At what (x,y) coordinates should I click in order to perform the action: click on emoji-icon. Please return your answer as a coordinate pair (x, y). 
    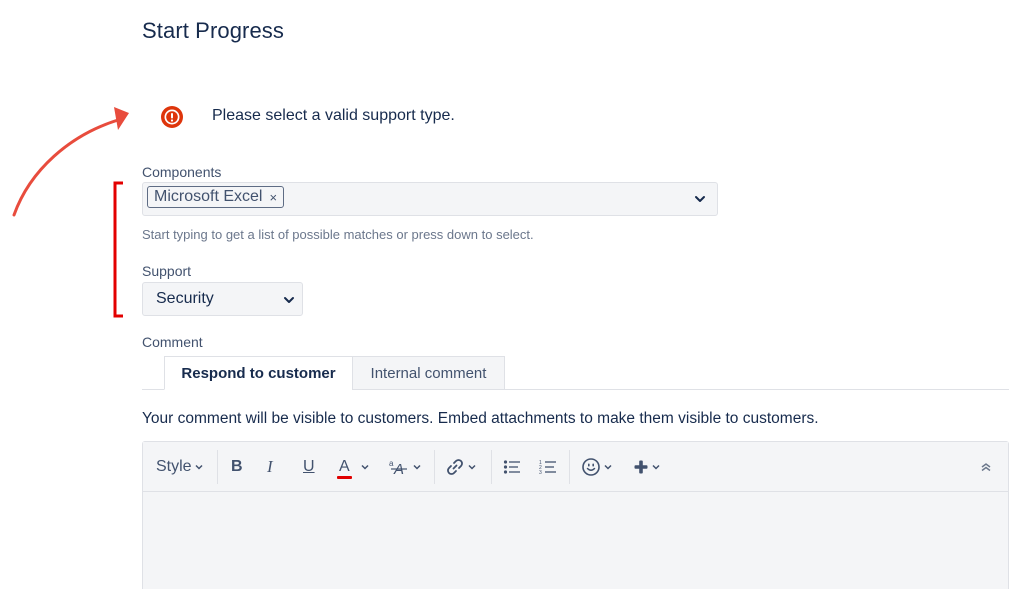
    Looking at the image, I should click on (591, 467).